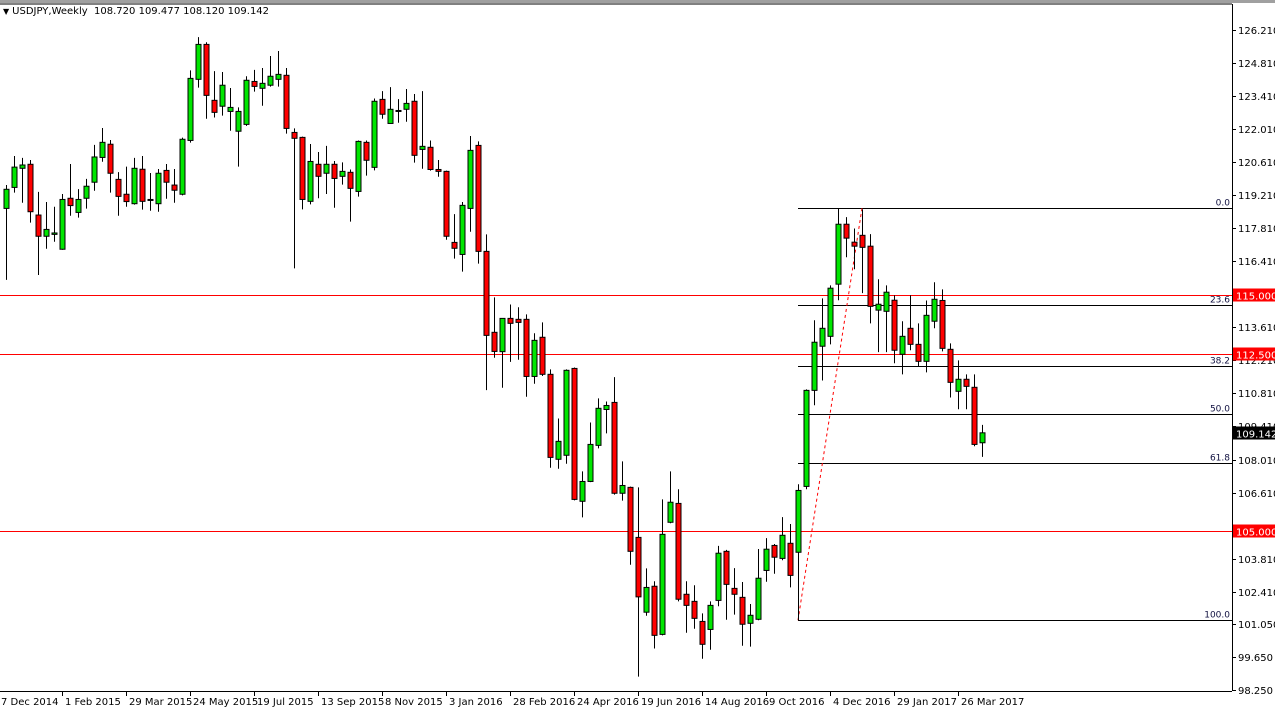 The width and height of the screenshot is (1275, 713). Describe the element at coordinates (93, 702) in the screenshot. I see `date-axis-label: 1 Feb 2015` at that location.